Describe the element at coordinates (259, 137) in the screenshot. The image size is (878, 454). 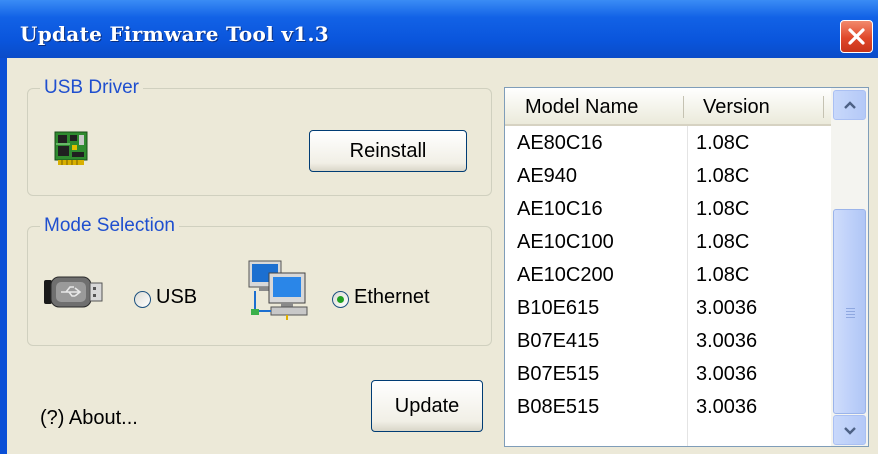
I see `usb-driver-group: USB Driver Reinstall` at that location.